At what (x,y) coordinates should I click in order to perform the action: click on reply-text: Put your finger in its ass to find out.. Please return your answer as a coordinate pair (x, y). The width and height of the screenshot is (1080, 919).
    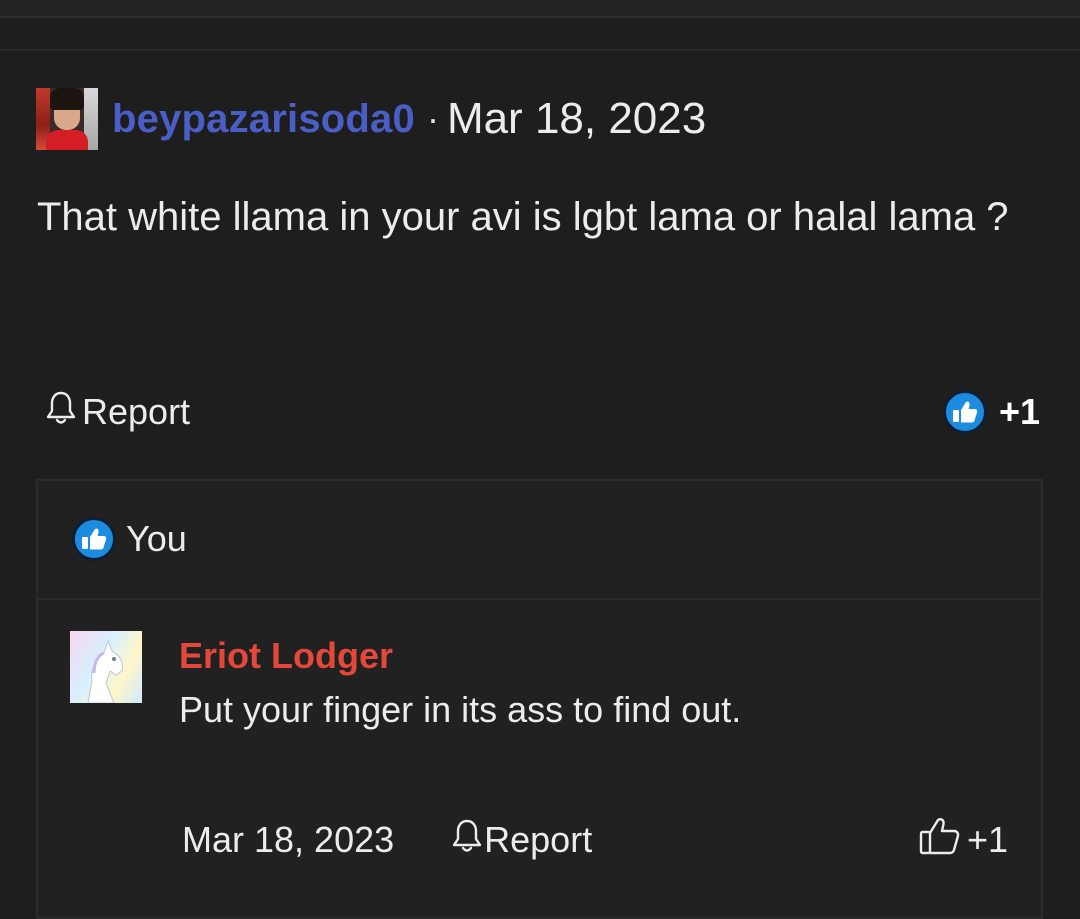
    Looking at the image, I should click on (460, 709).